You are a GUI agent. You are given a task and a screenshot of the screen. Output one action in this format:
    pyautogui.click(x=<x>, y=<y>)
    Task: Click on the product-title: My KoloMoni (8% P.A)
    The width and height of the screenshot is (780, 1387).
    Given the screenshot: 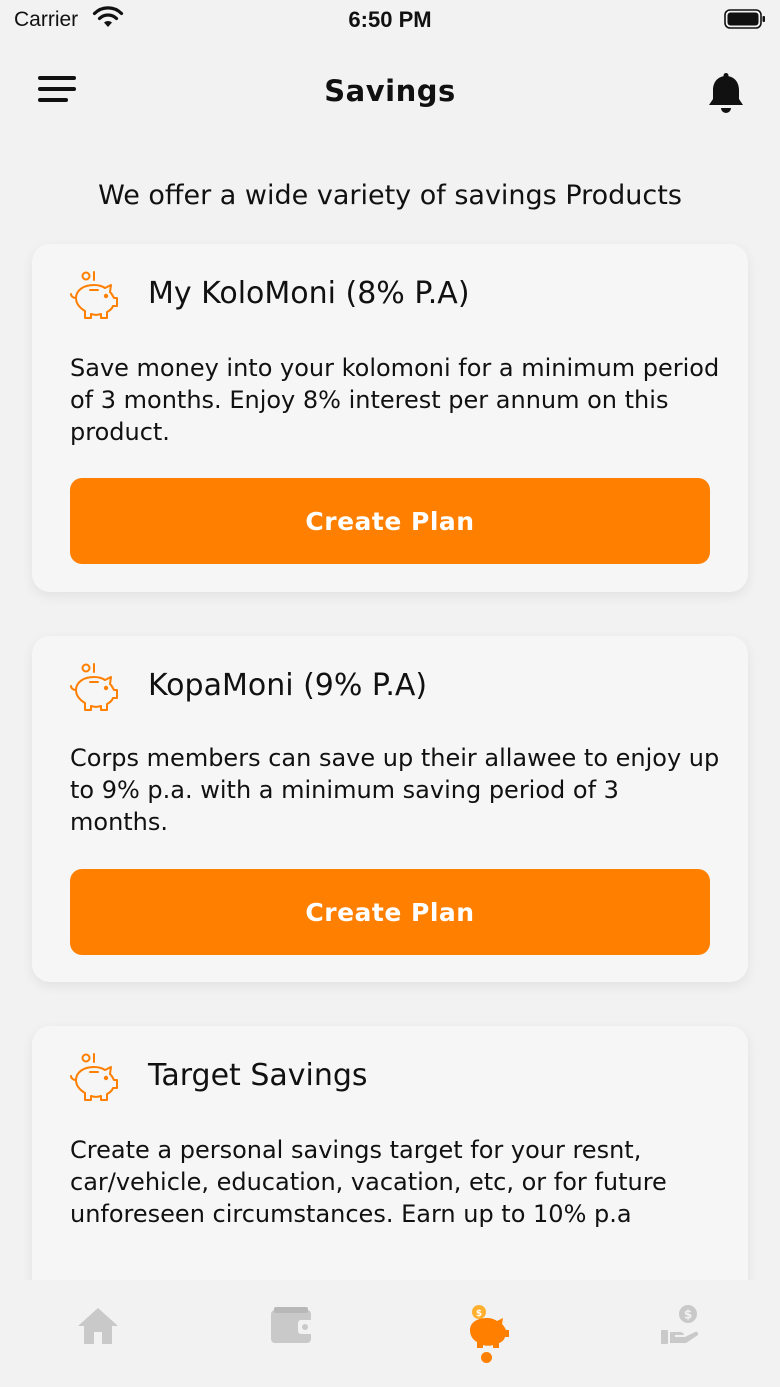 What is the action you would take?
    pyautogui.click(x=309, y=293)
    